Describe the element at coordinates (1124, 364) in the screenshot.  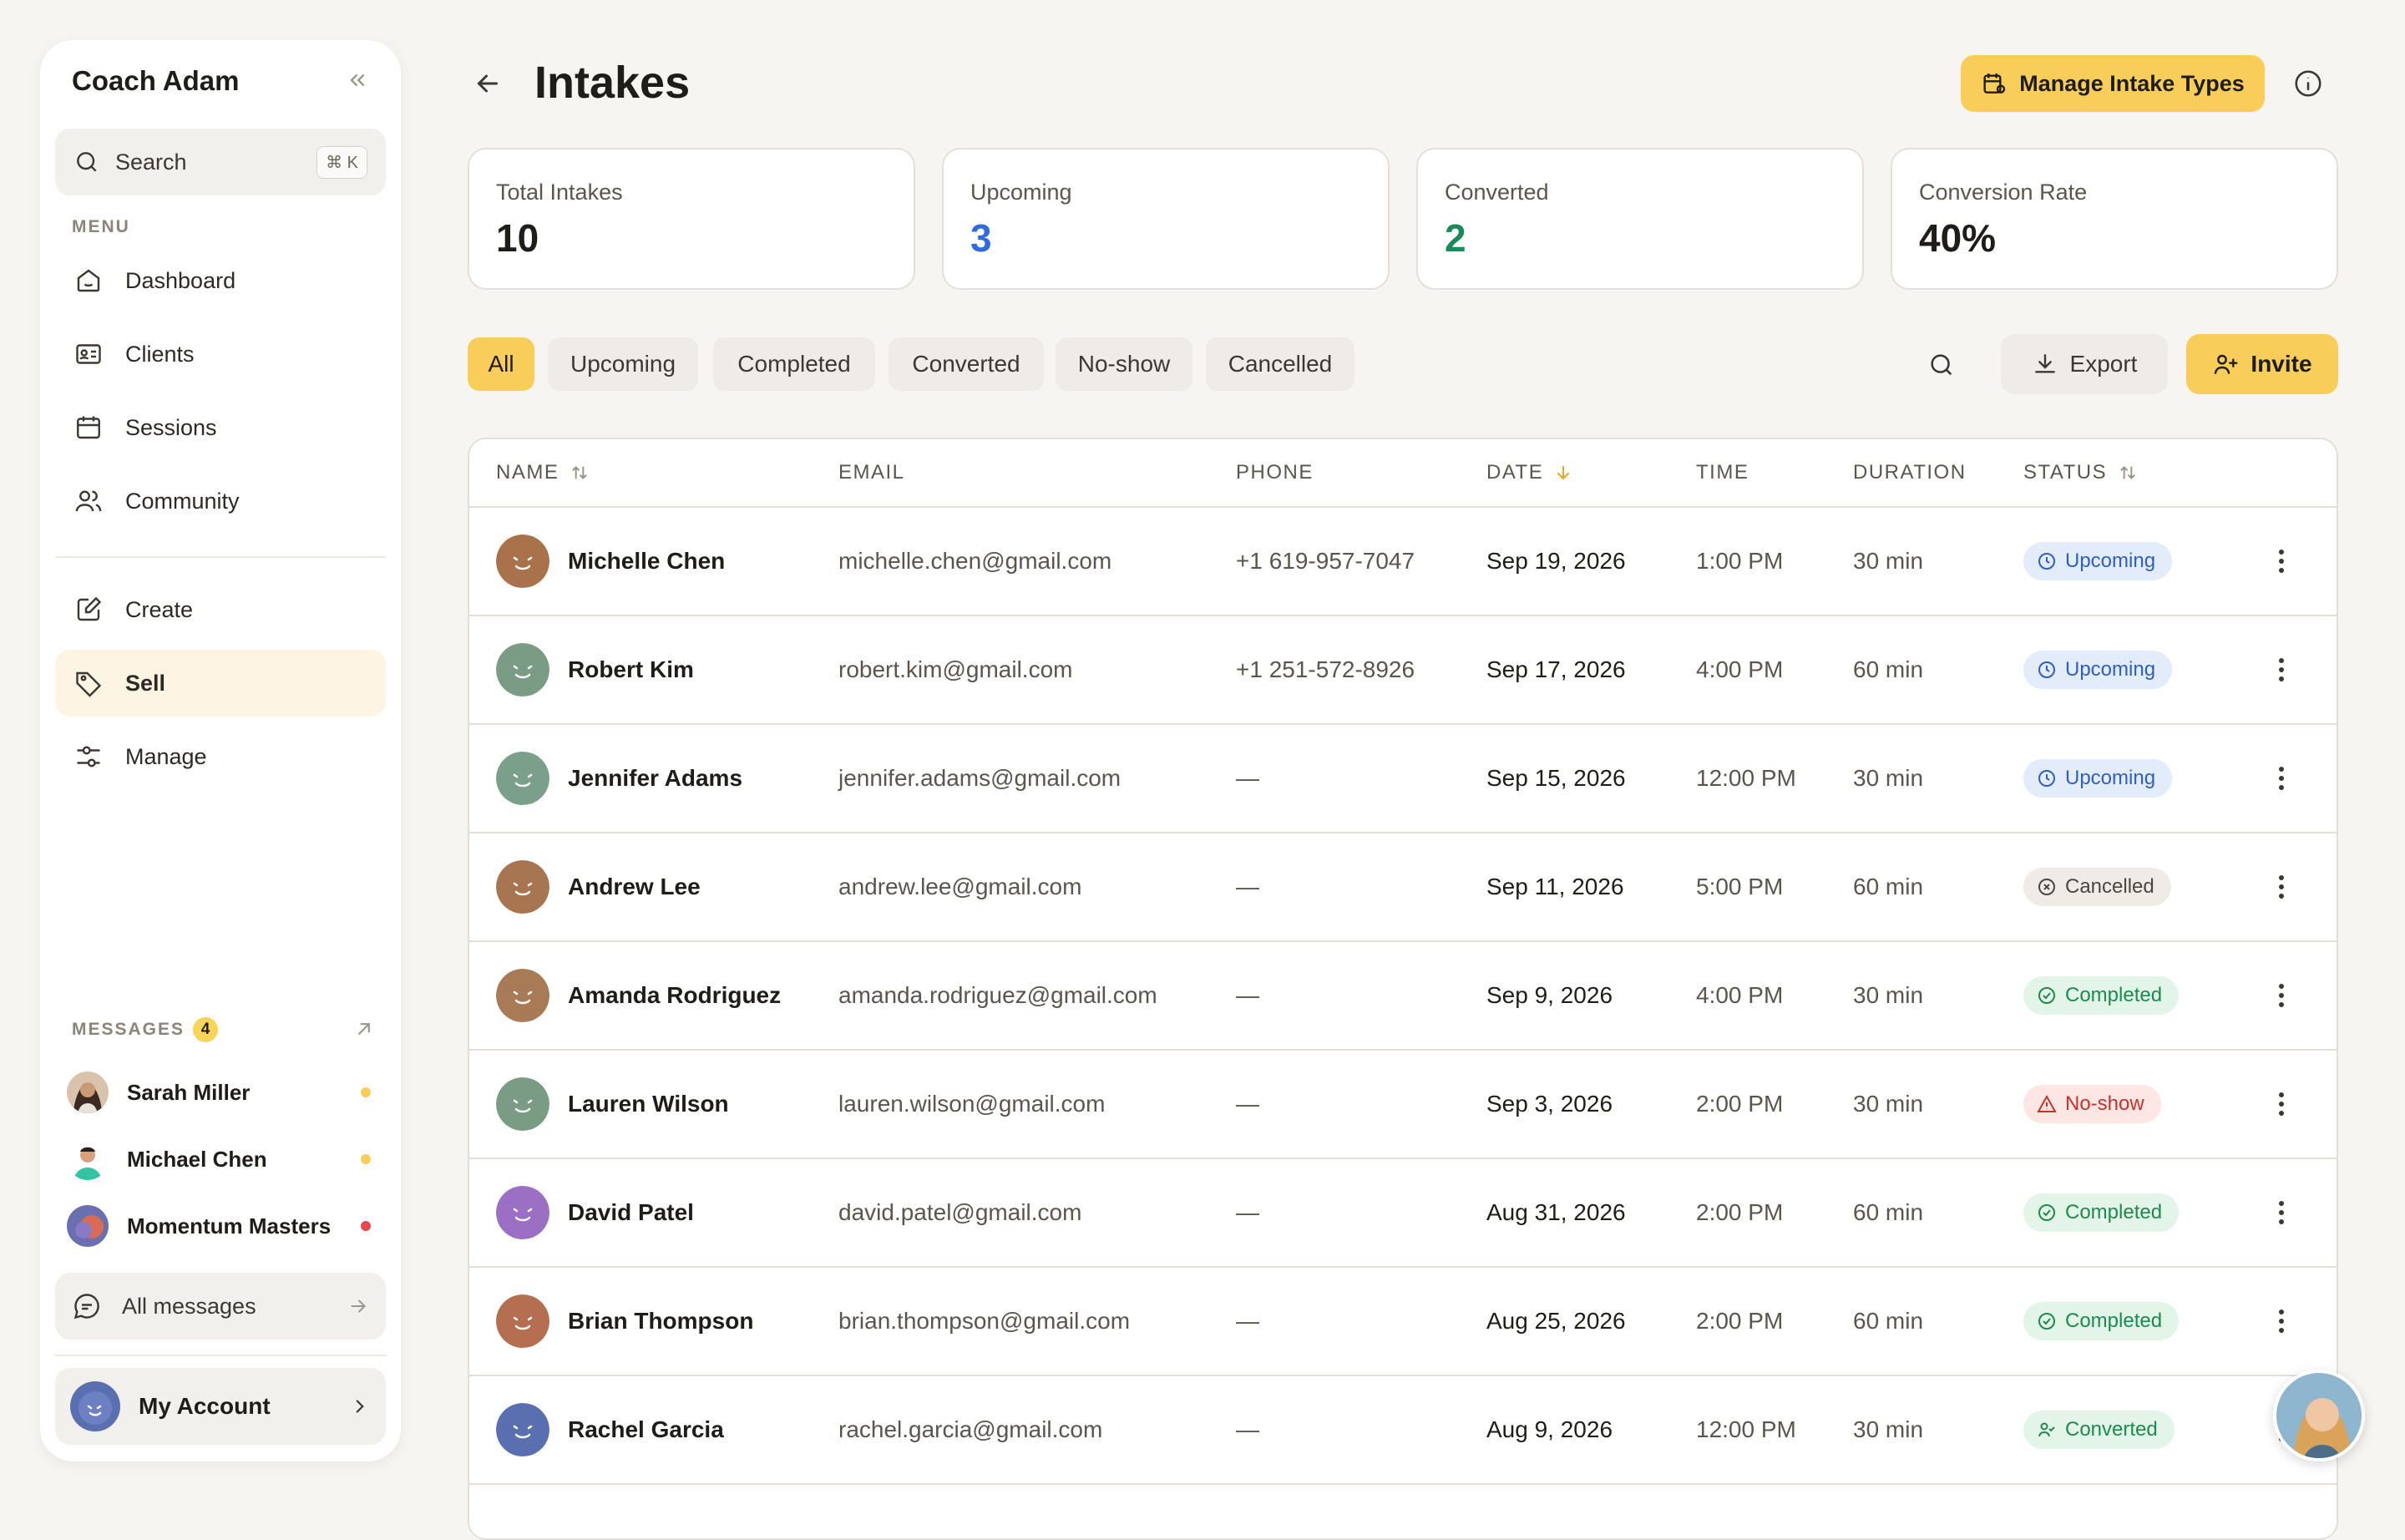
I see `filter-no-show: No-show` at that location.